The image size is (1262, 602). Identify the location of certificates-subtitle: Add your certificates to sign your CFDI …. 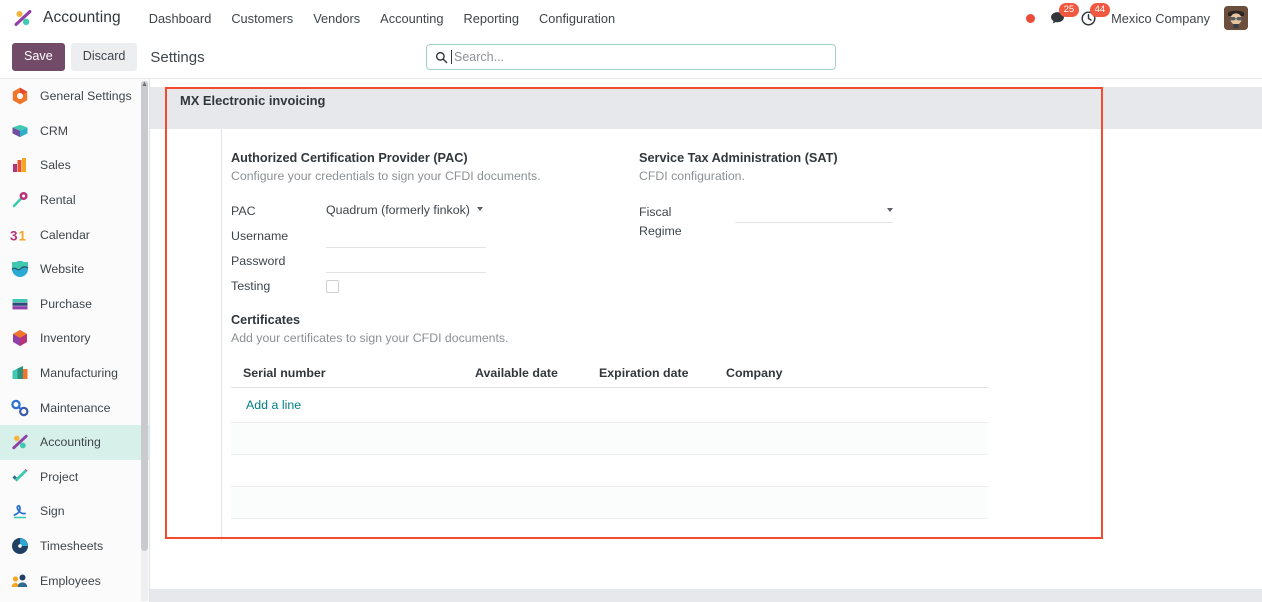
(370, 338).